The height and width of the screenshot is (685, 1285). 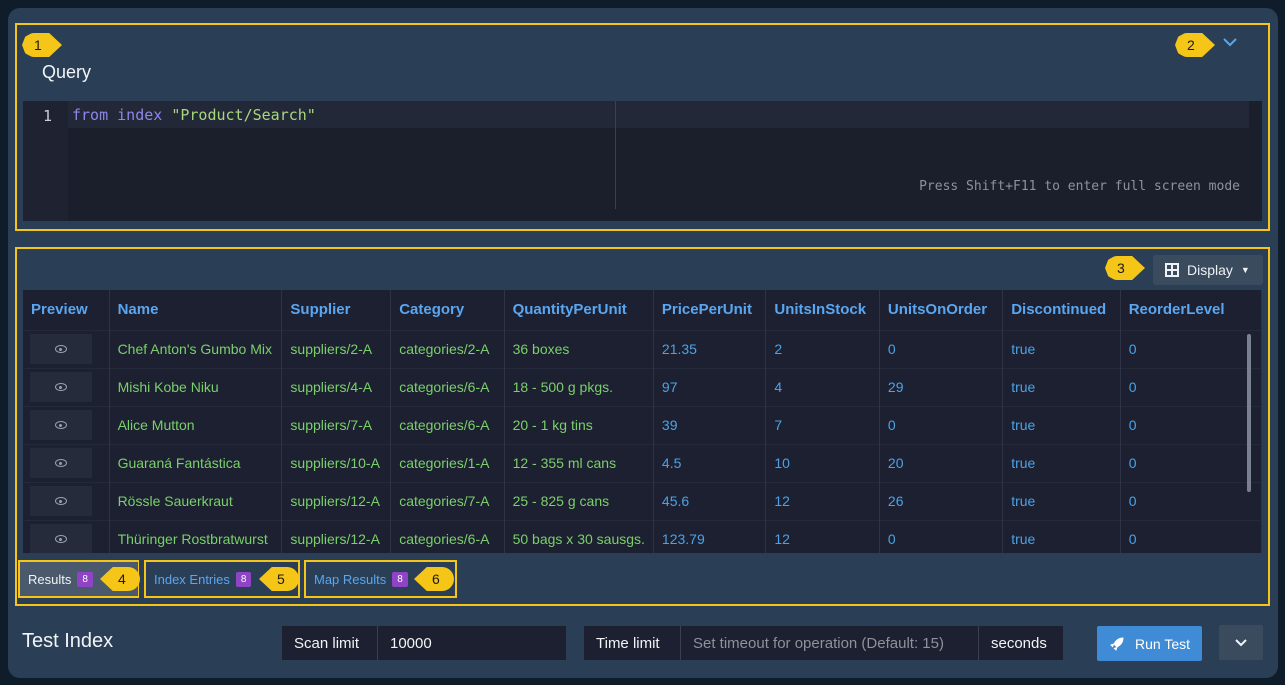 I want to click on time-limit-label: Time limit, so click(x=632, y=643).